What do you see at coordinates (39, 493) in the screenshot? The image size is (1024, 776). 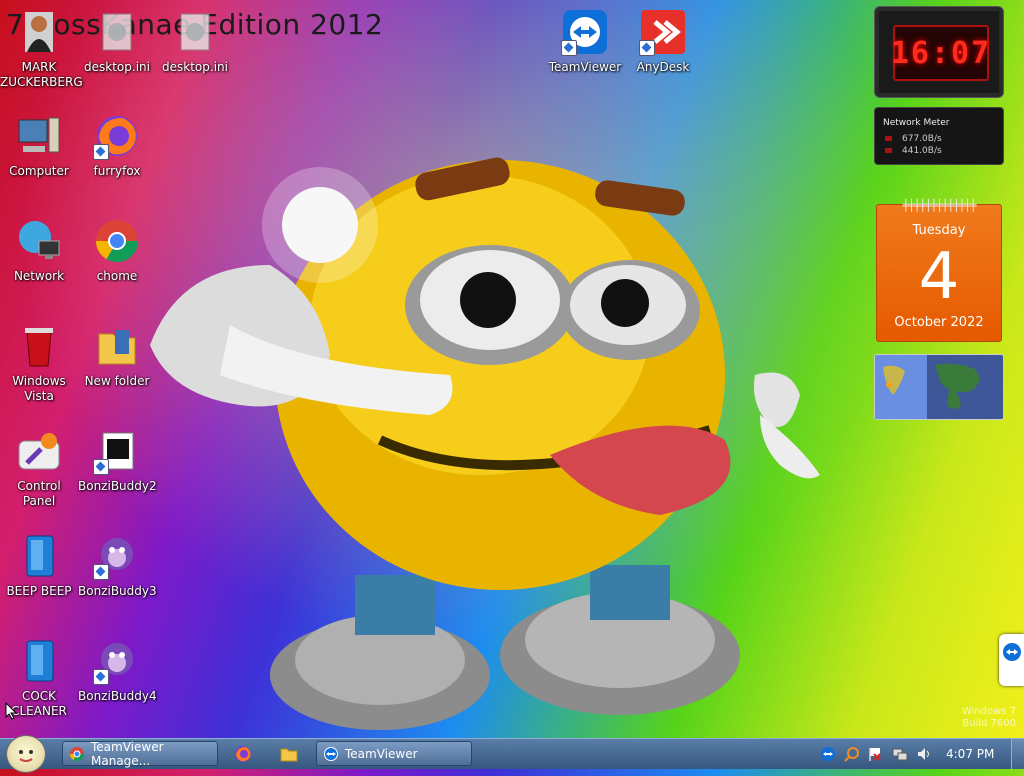 I see `icon-label: Control Panel` at bounding box center [39, 493].